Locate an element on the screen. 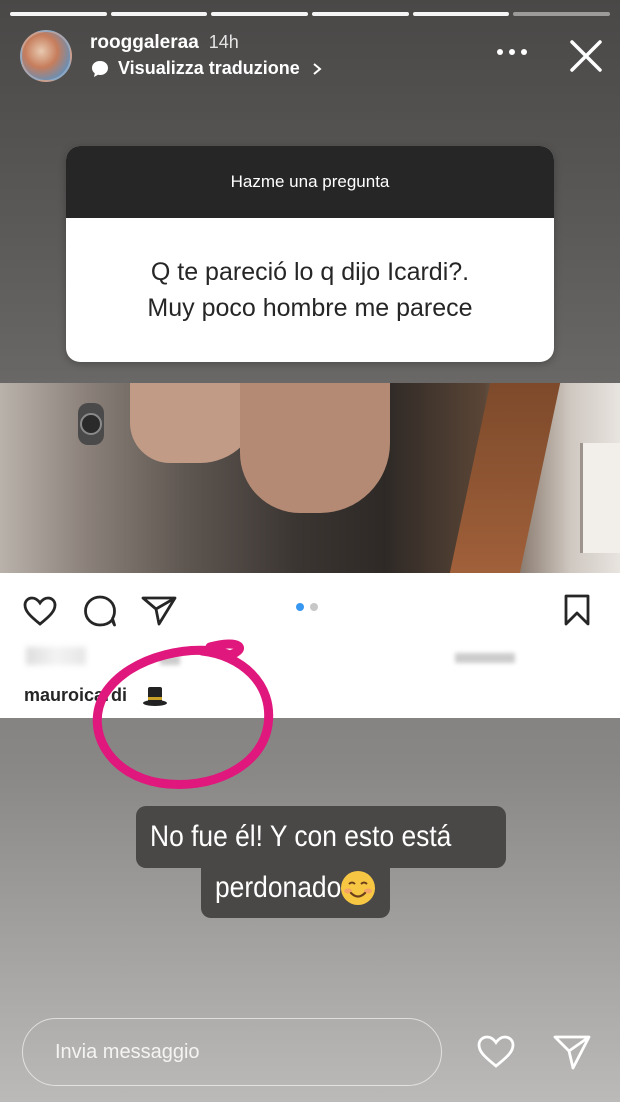  user-line: rooggaleraa 14h is located at coordinates (164, 43).